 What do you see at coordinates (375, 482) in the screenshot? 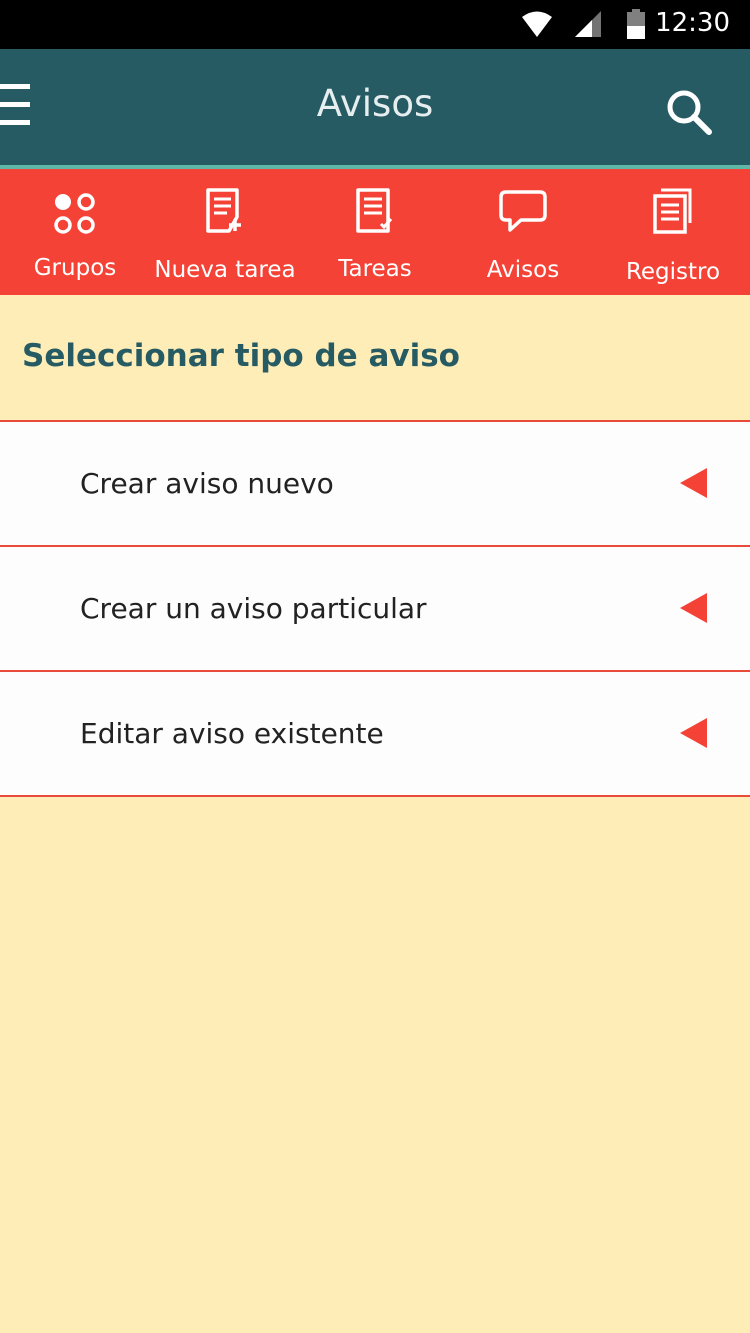
I see `list-item-crear-aviso-nuevo: Crear aviso nuevo` at bounding box center [375, 482].